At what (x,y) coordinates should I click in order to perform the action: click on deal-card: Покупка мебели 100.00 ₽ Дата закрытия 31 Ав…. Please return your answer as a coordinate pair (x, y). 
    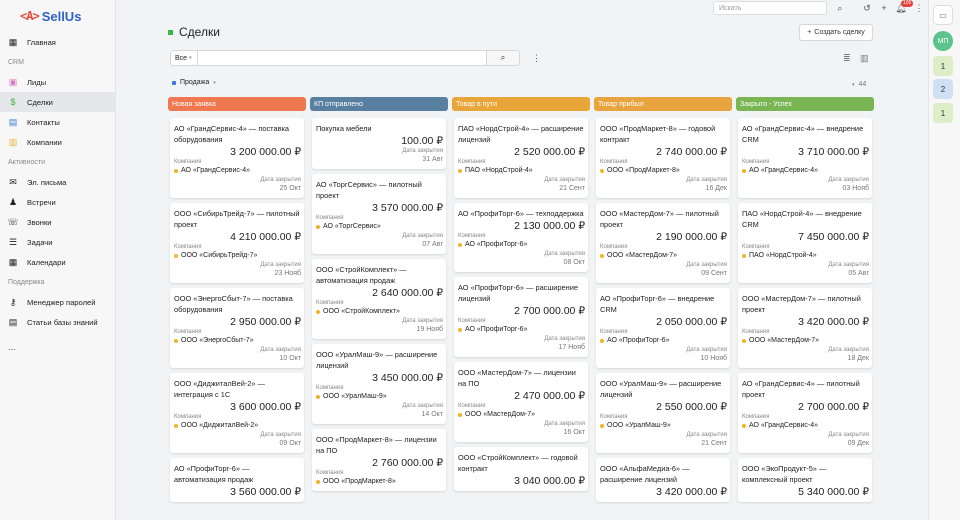
    Looking at the image, I should click on (379, 143).